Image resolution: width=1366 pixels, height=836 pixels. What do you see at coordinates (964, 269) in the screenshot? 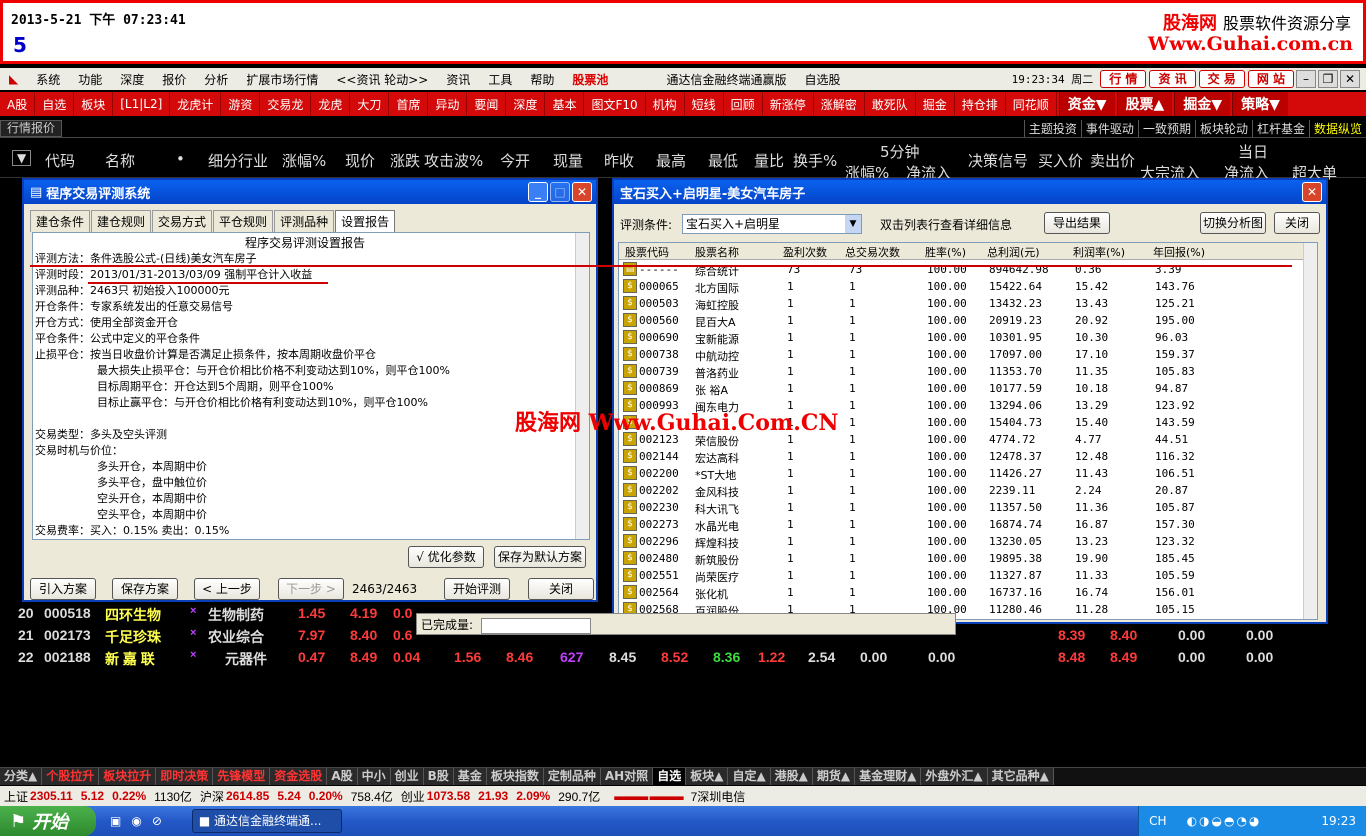
I see `summary-row: ▤ ------ 综合统计 73 73 100.00 894642.98 0.36 3.39` at bounding box center [964, 269].